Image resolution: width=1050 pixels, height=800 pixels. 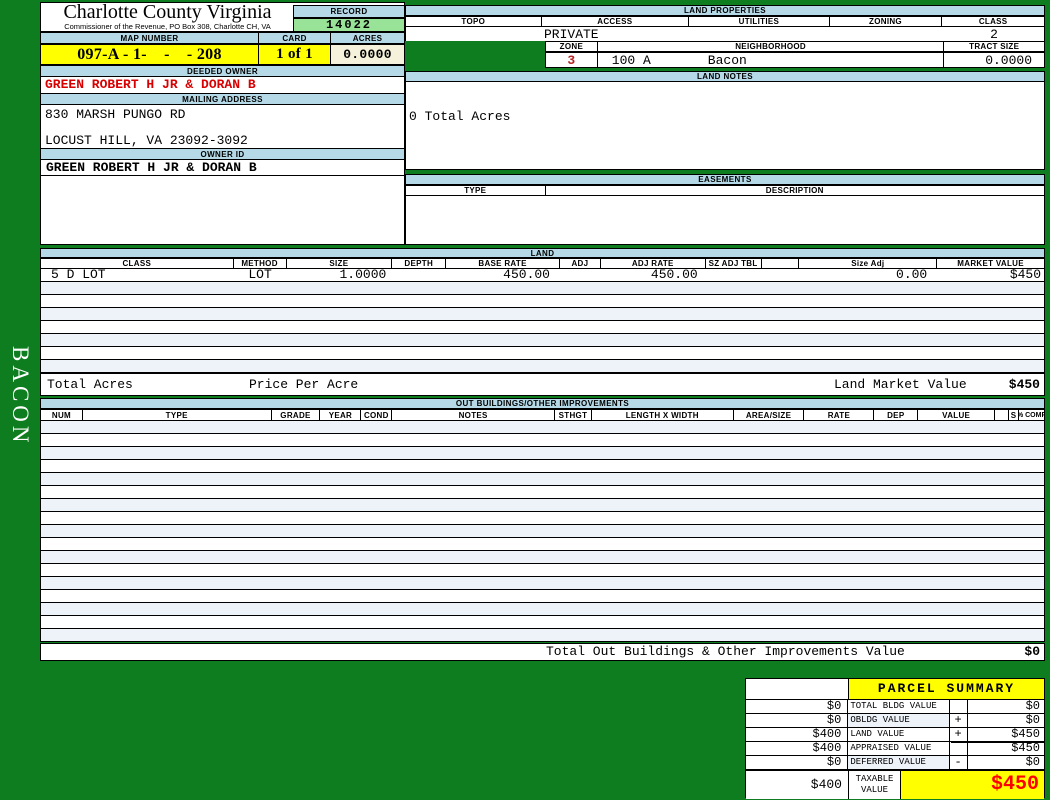 What do you see at coordinates (990, 263) in the screenshot?
I see `land-col-market-value: MARKET VALUE` at bounding box center [990, 263].